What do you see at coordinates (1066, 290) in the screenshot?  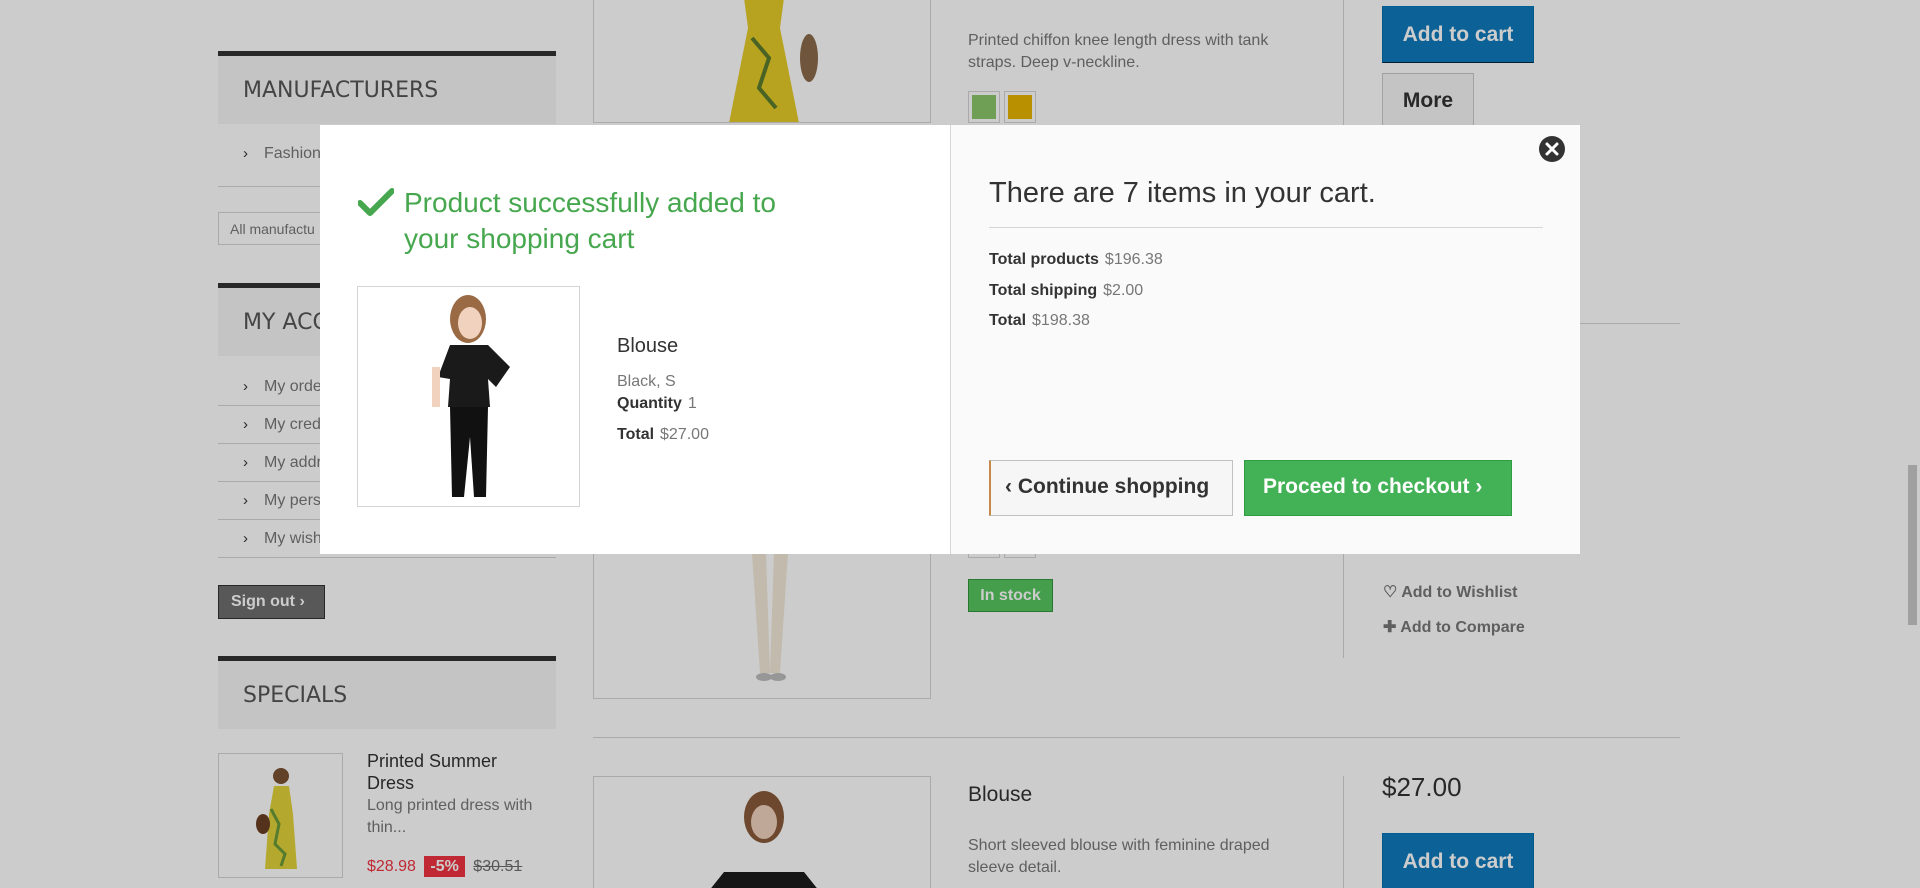 I see `total-shipping: Total shipping $2.00` at bounding box center [1066, 290].